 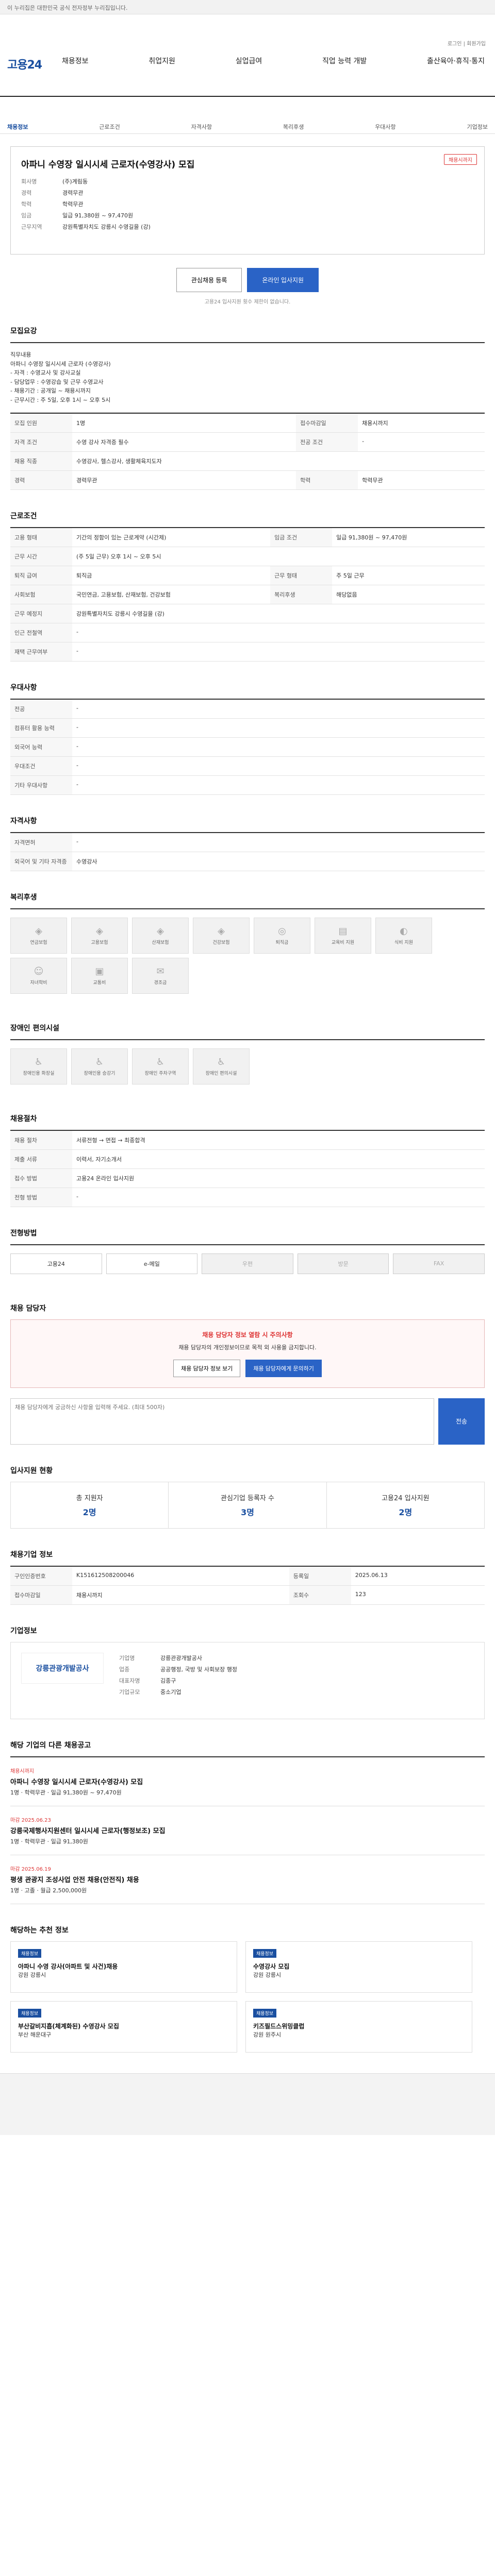 What do you see at coordinates (32, 1974) in the screenshot?
I see `recommend-meta: 강원 강릉시` at bounding box center [32, 1974].